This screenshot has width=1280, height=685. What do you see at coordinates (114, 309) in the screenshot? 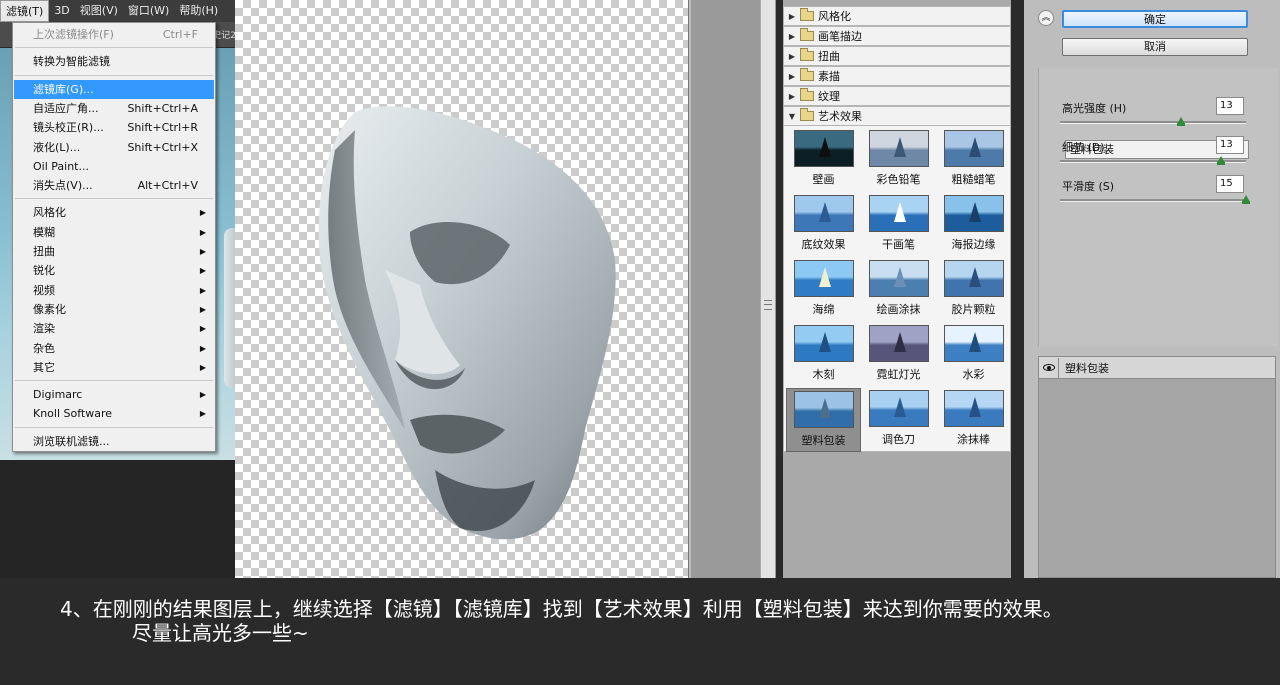
I see `filter-menu-item: 像素化 ▶` at bounding box center [114, 309].